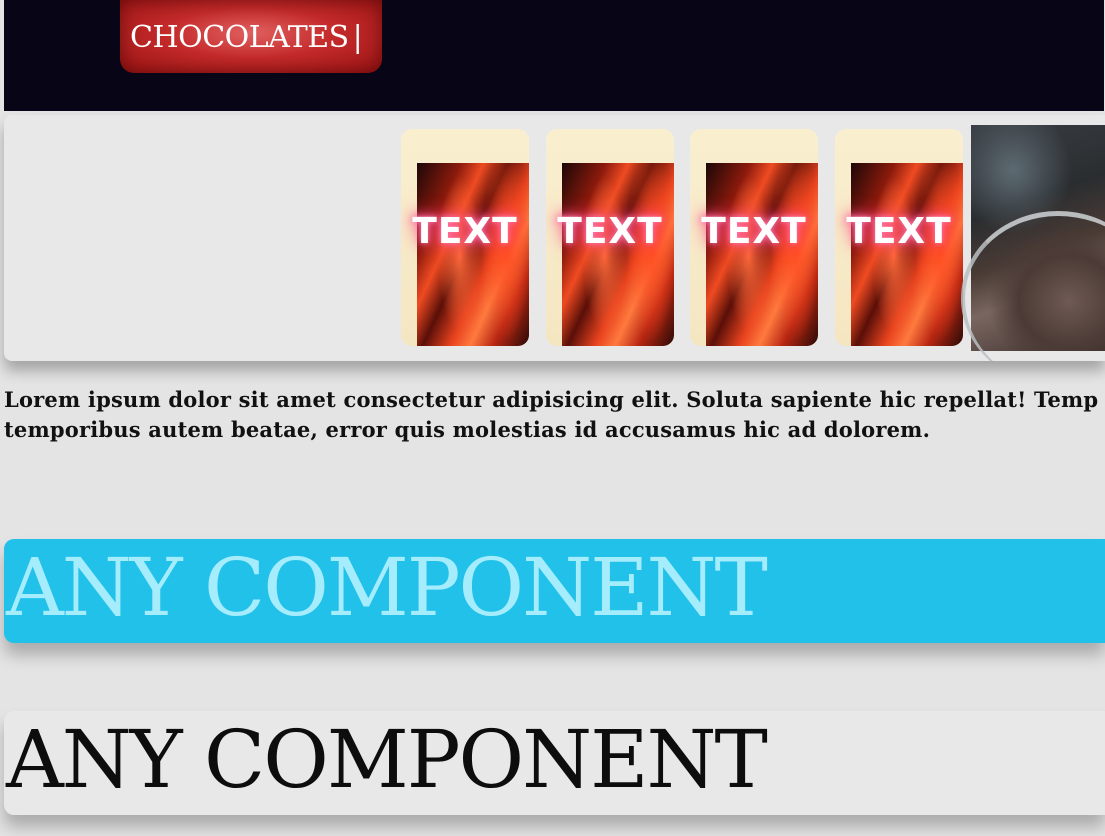 This screenshot has width=1105, height=836. What do you see at coordinates (357, 37) in the screenshot?
I see `text-cursor: |` at bounding box center [357, 37].